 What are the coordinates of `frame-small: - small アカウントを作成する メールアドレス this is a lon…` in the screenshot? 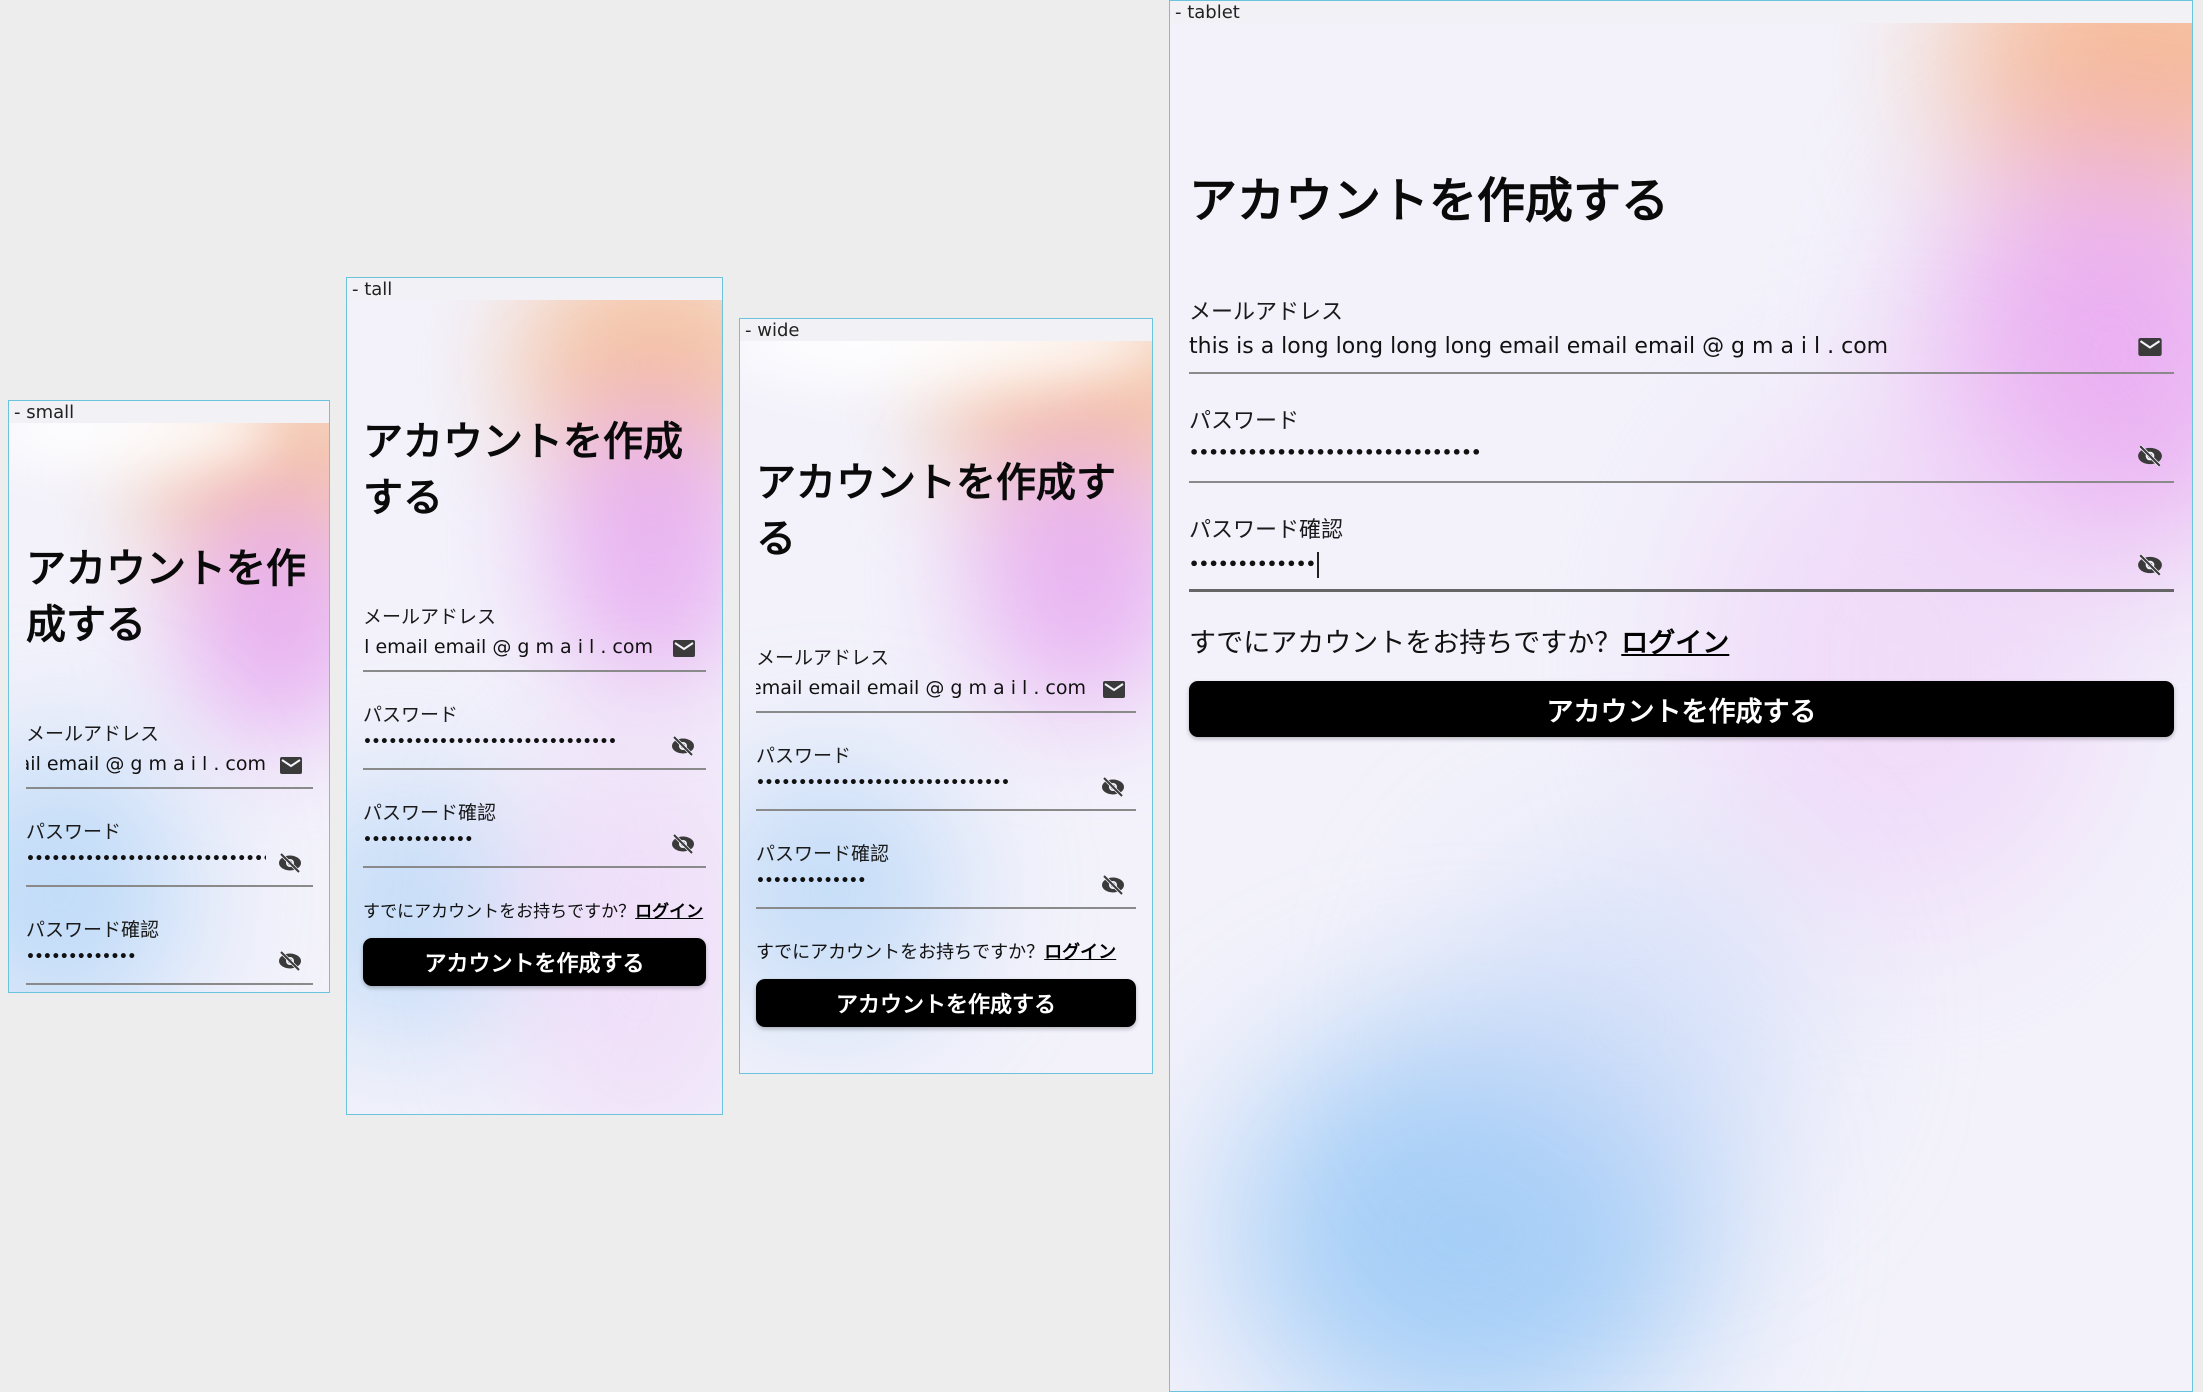 It's located at (169, 696).